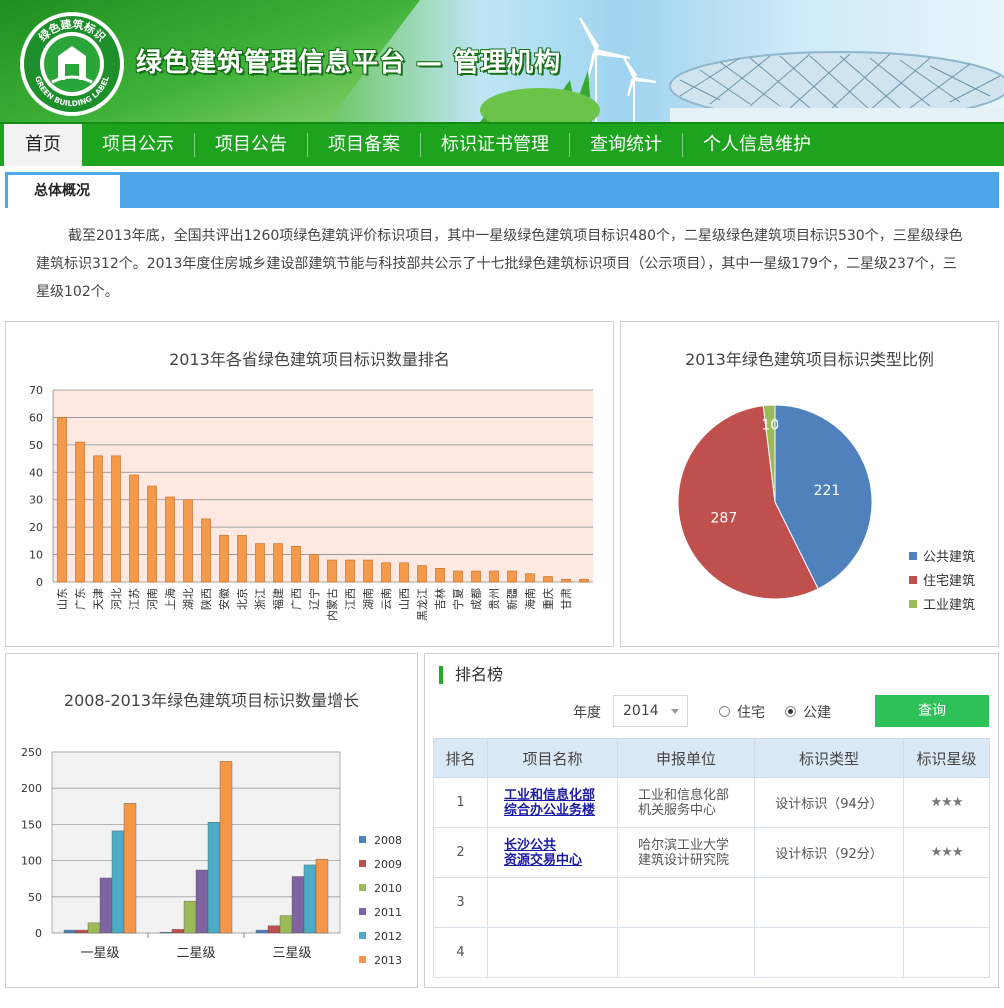  I want to click on x-tick-label: 天津, so click(98, 599).